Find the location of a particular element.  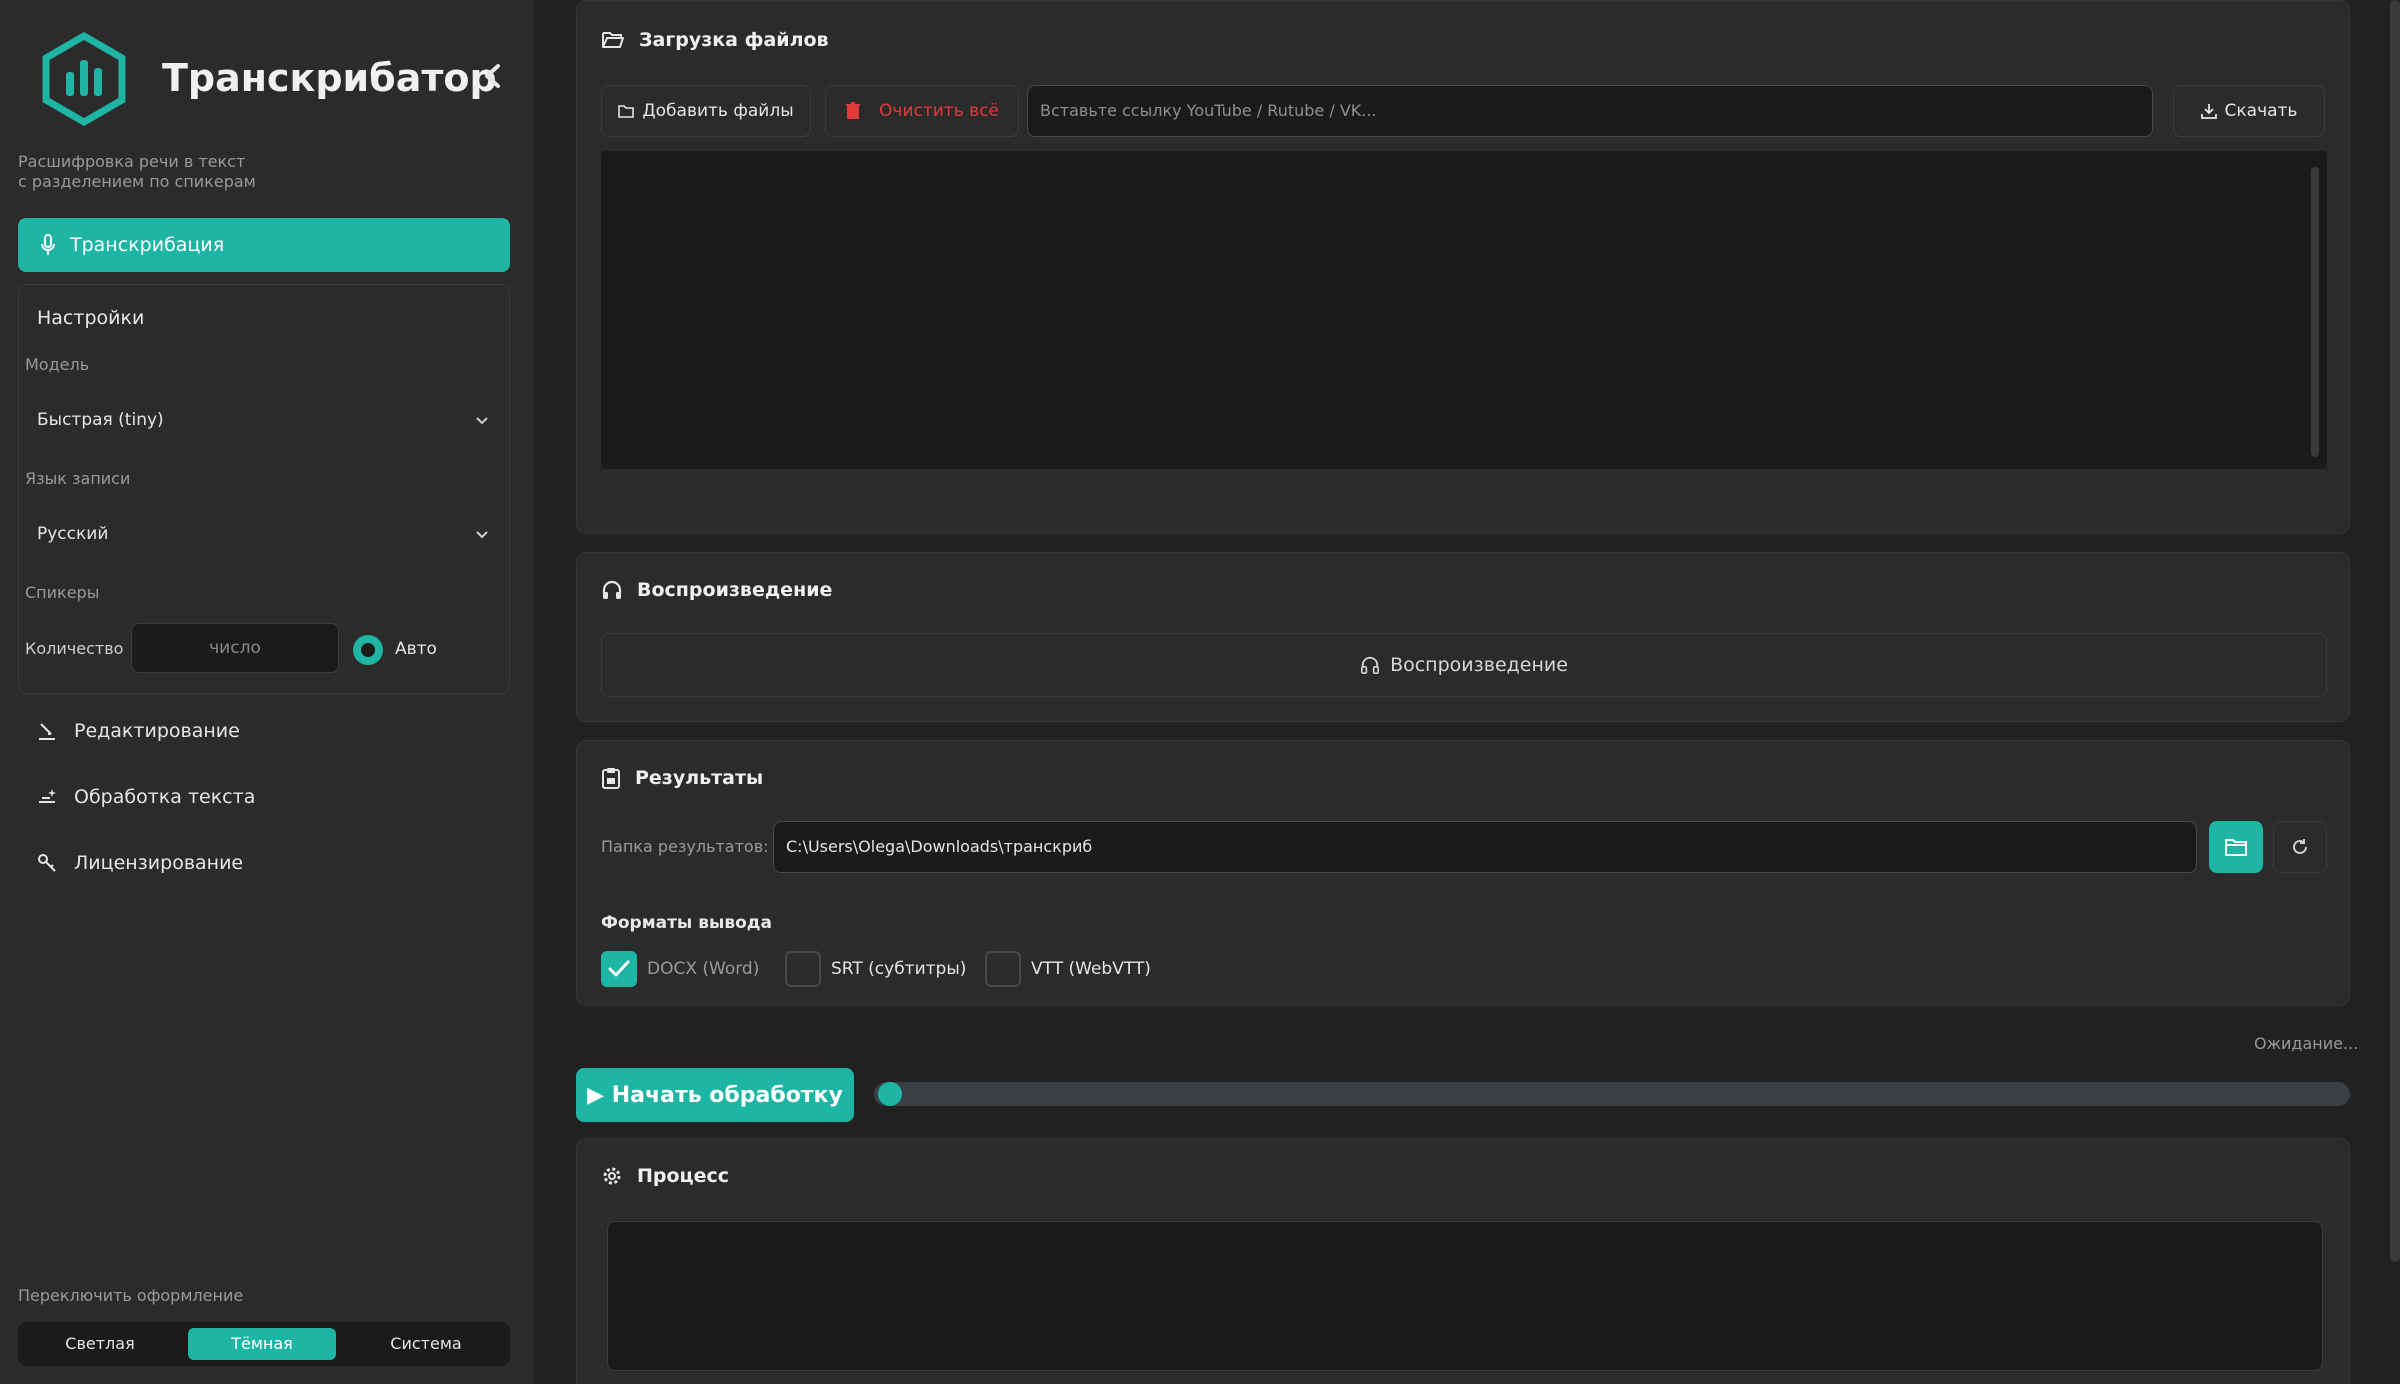

docx-label: DOCX (Word) is located at coordinates (703, 969).